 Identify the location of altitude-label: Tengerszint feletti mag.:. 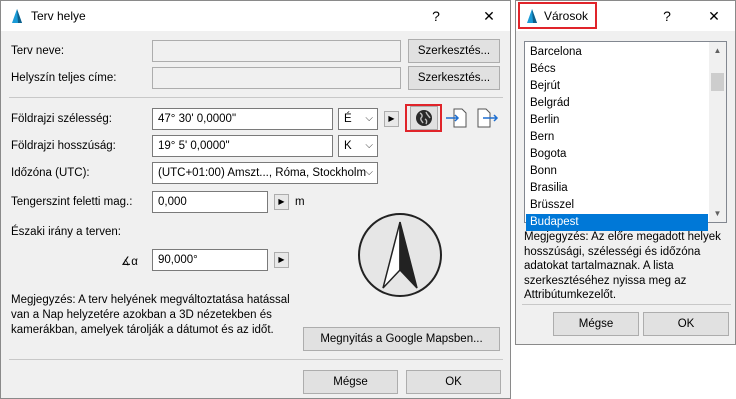
(72, 202).